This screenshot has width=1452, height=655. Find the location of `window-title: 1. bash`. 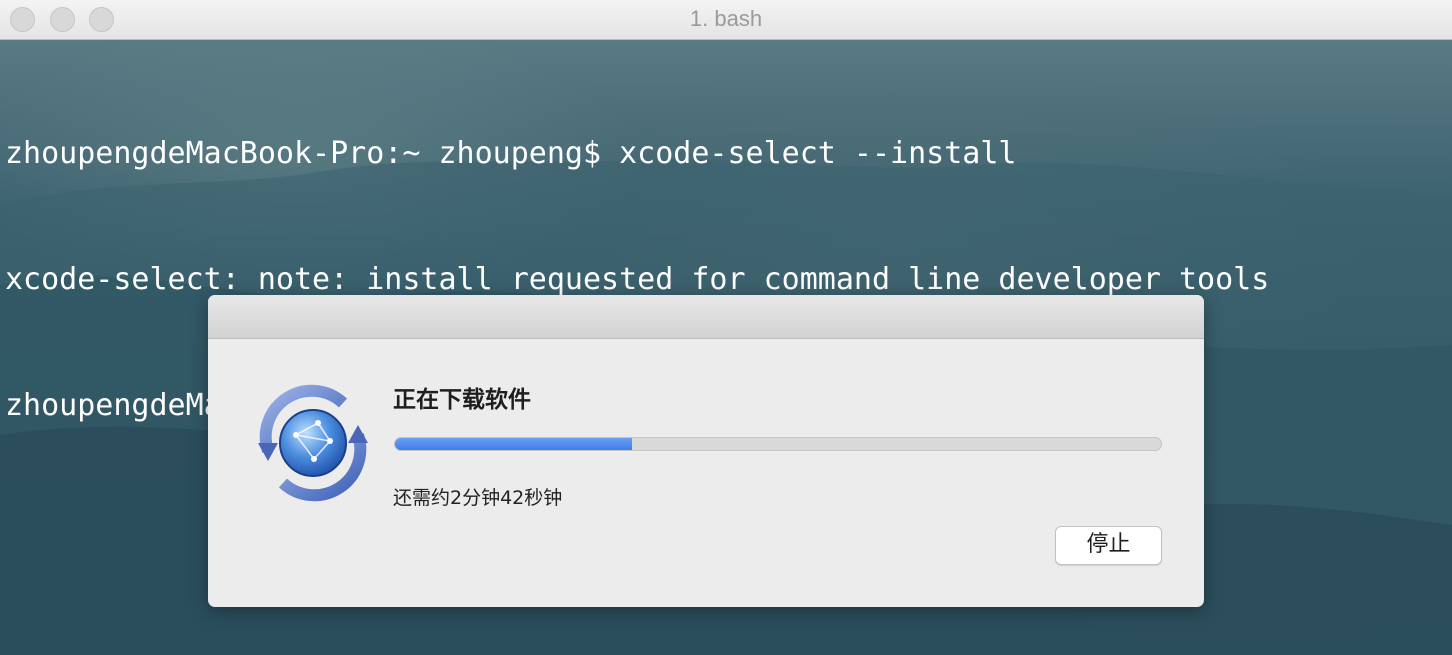

window-title: 1. bash is located at coordinates (726, 18).